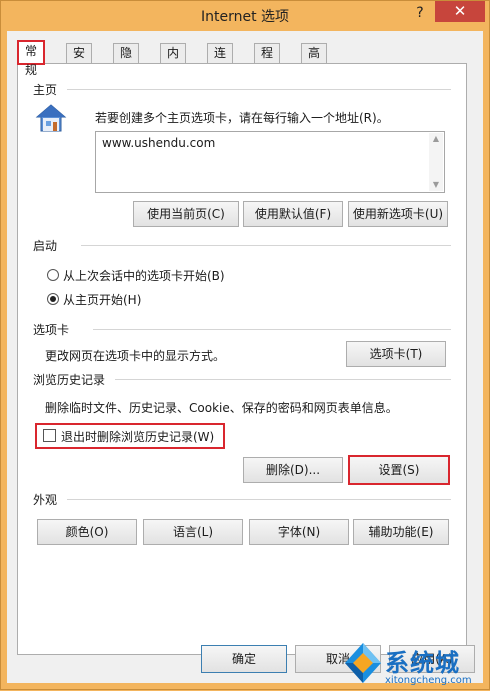 This screenshot has width=490, height=691. What do you see at coordinates (396, 354) in the screenshot?
I see `tabs-settings-button: 选项卡(T)` at bounding box center [396, 354].